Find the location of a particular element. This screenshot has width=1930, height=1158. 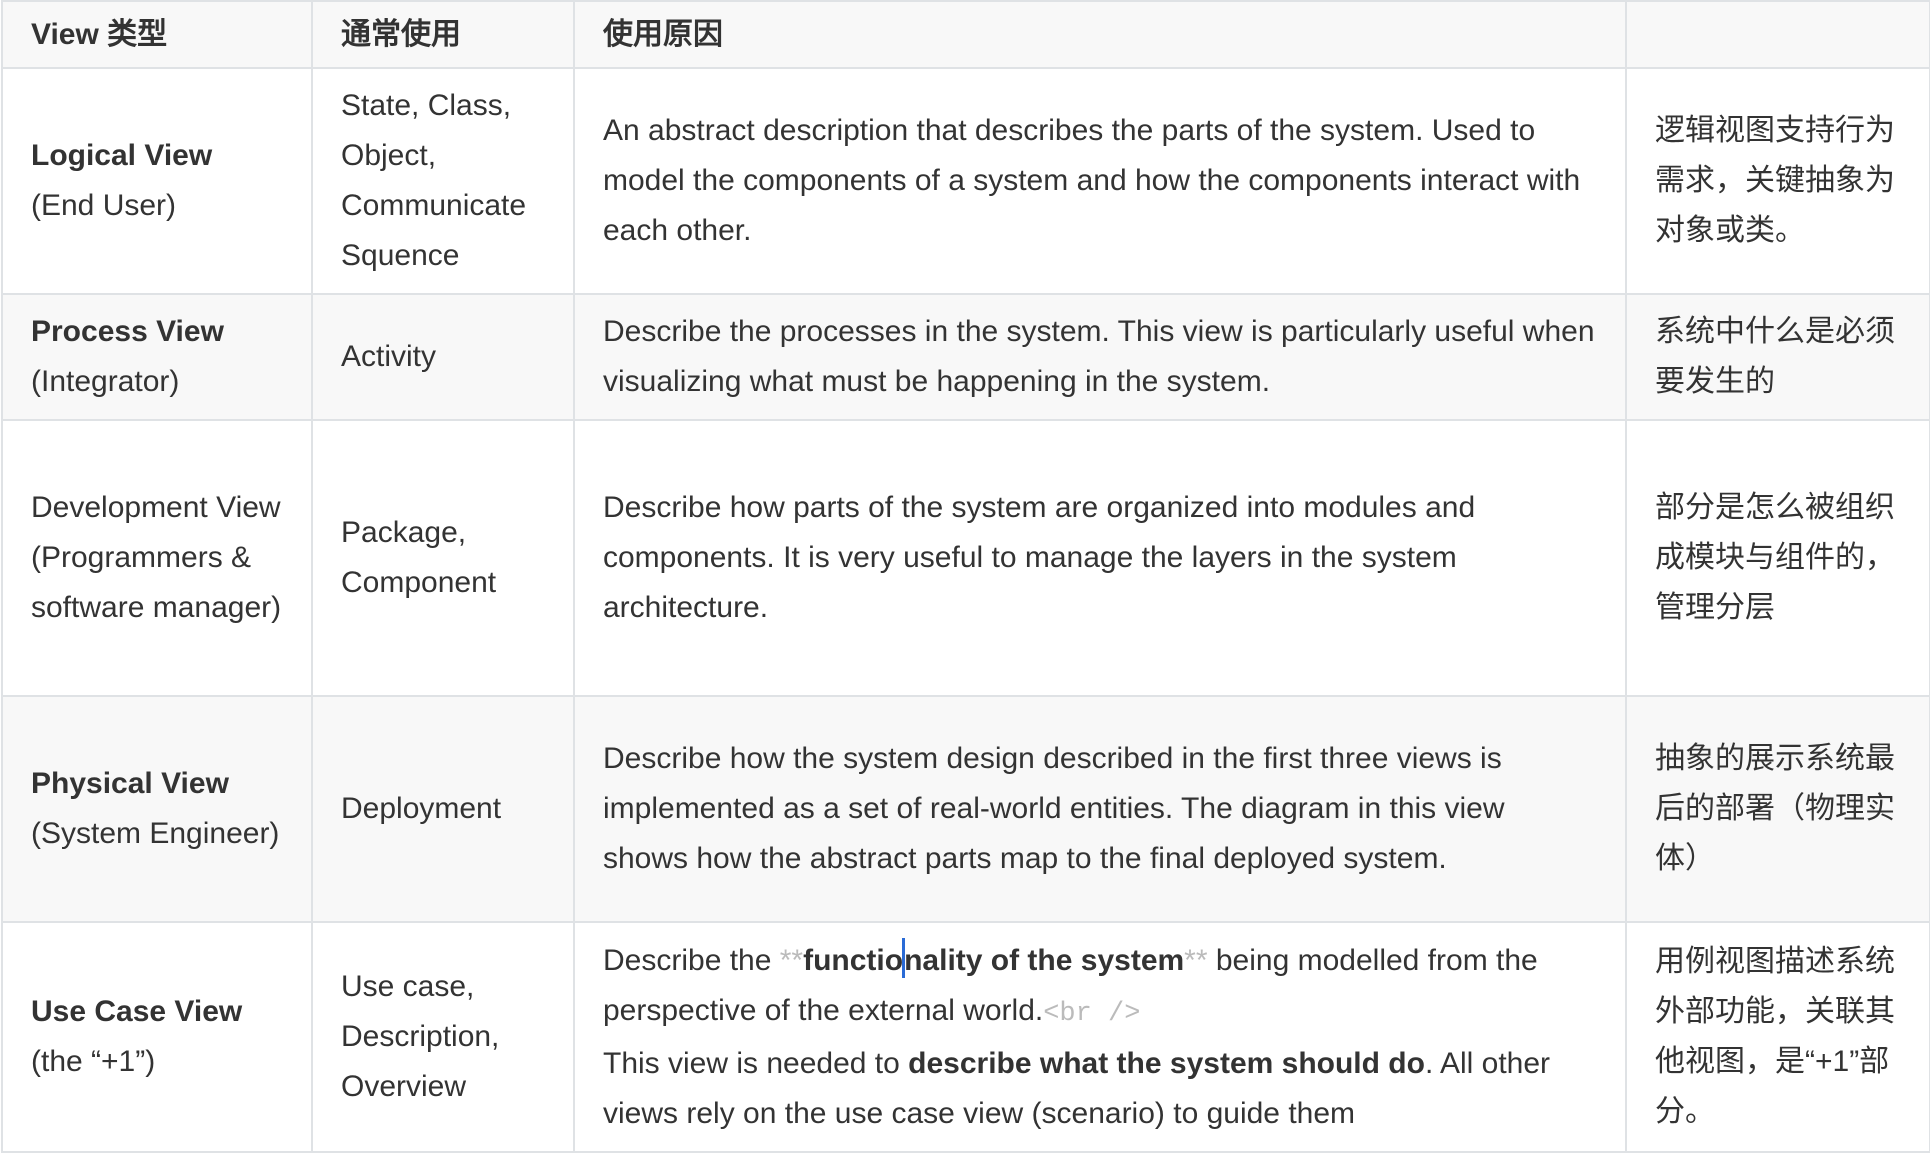

view-cell: Use Case View (the “+1”) is located at coordinates (157, 1037).